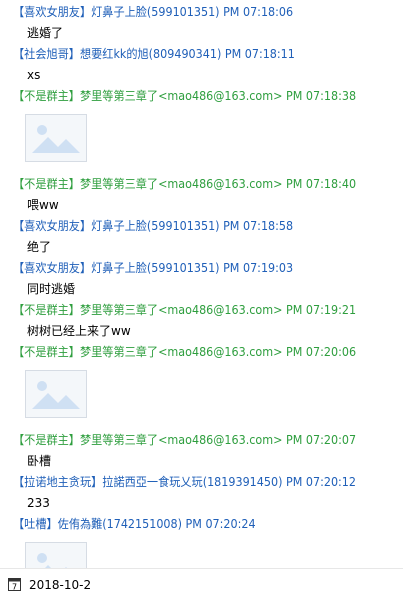 Image resolution: width=403 pixels, height=601 pixels. I want to click on message-header: 【喜欢女朋友】灯鼻子上脸(599101351) PM 07:19:03, so click(201, 268).